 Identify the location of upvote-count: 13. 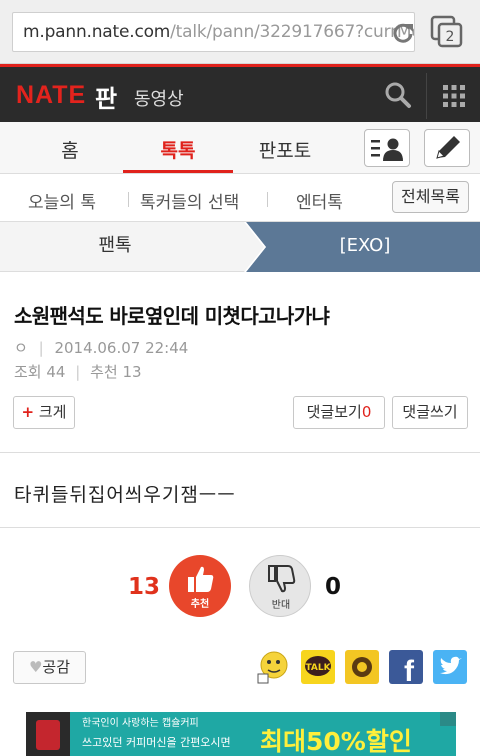
(144, 587).